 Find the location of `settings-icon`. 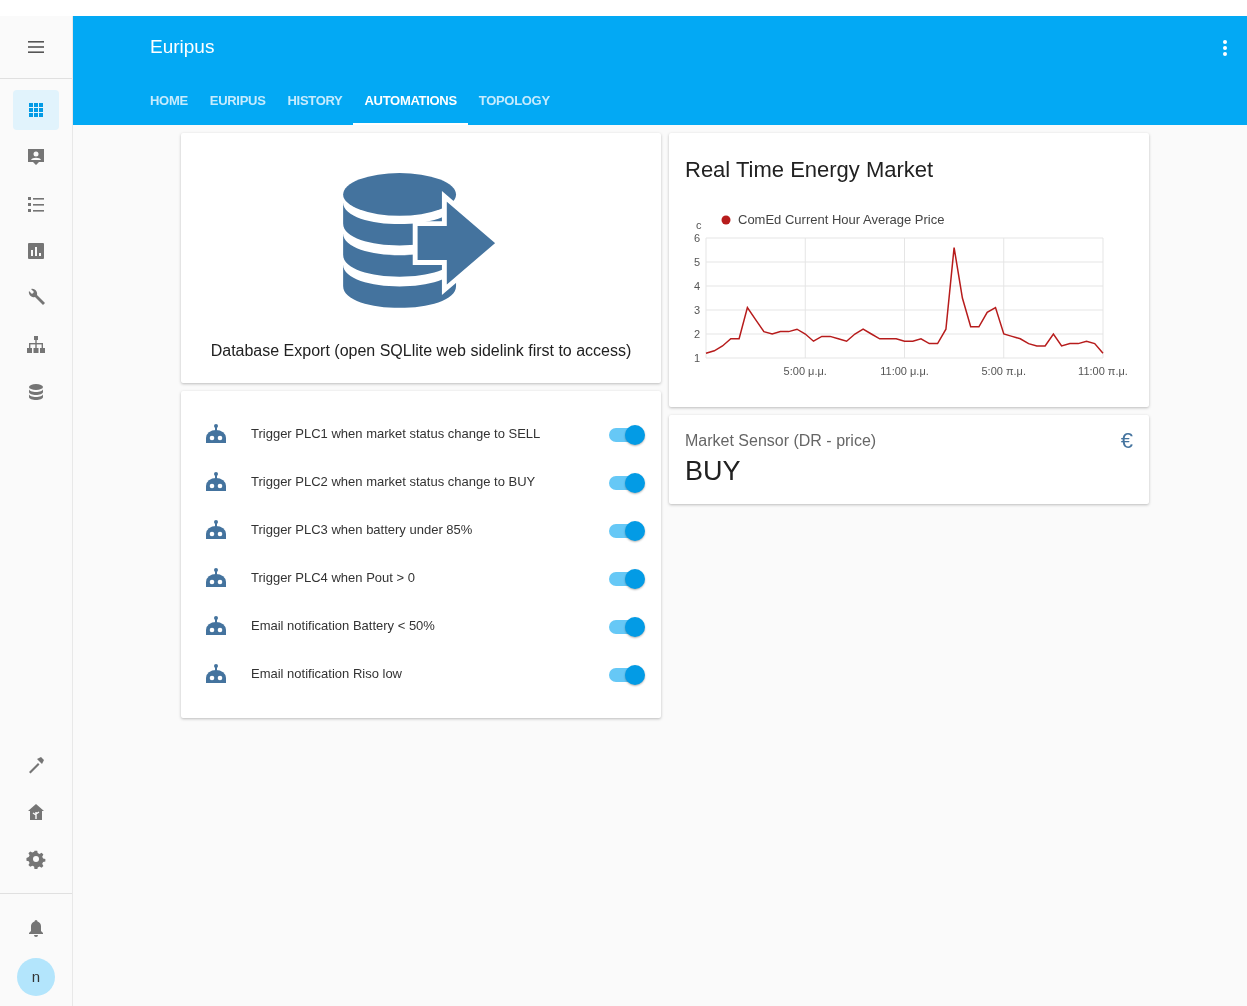

settings-icon is located at coordinates (36, 859).